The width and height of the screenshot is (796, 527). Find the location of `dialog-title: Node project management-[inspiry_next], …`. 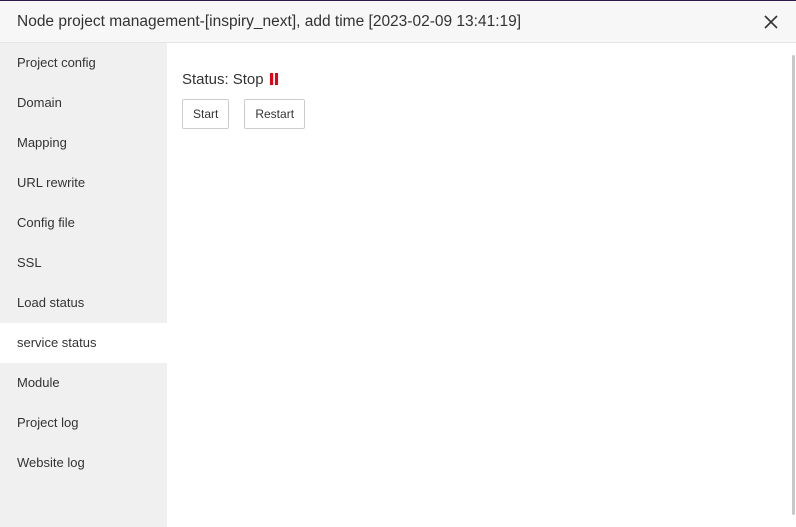

dialog-title: Node project management-[inspiry_next], … is located at coordinates (269, 21).